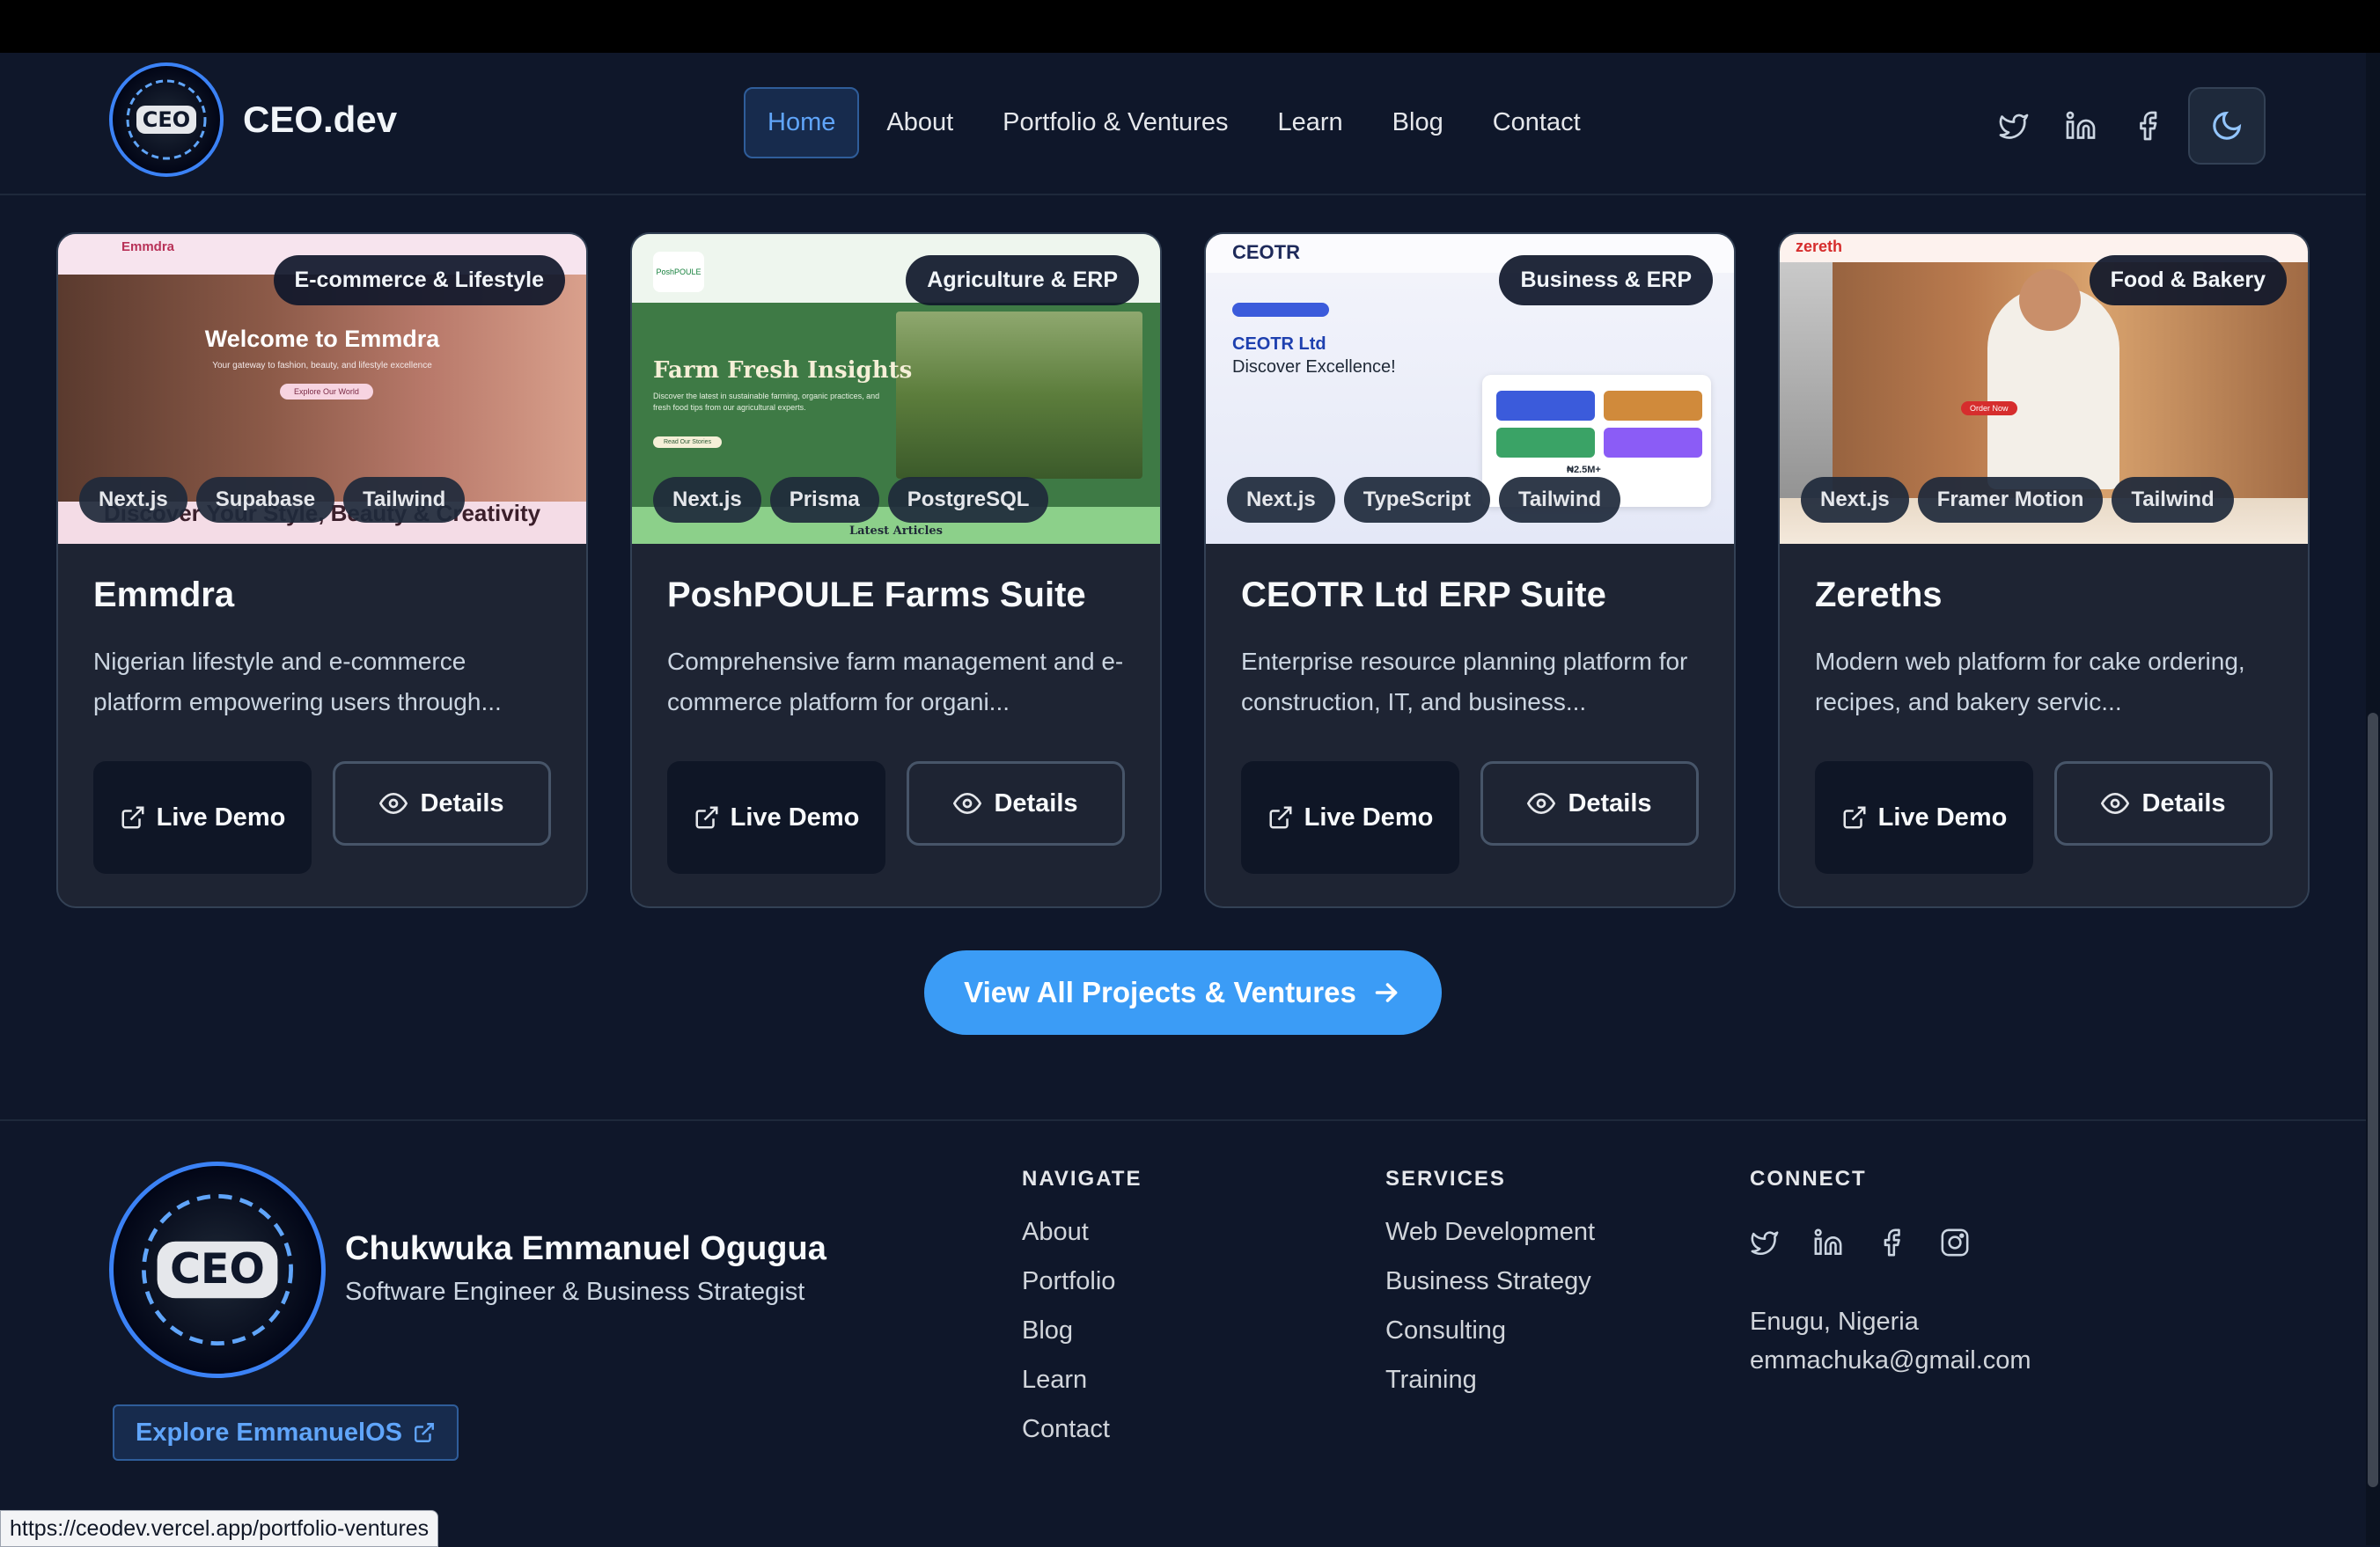 The width and height of the screenshot is (2380, 1547). Describe the element at coordinates (802, 122) in the screenshot. I see `nav-home: Home` at that location.